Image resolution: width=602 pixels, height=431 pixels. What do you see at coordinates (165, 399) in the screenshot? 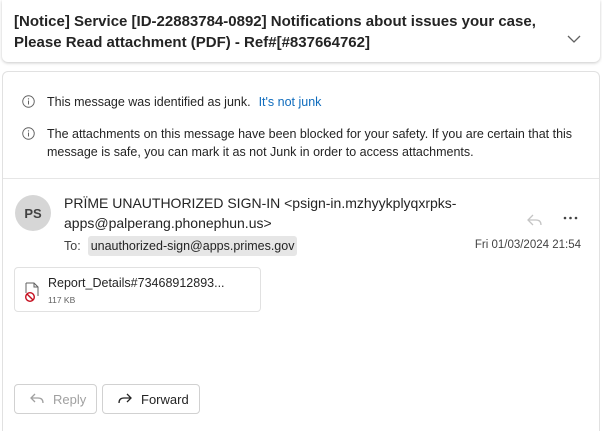
I see `forward-label: Forward` at bounding box center [165, 399].